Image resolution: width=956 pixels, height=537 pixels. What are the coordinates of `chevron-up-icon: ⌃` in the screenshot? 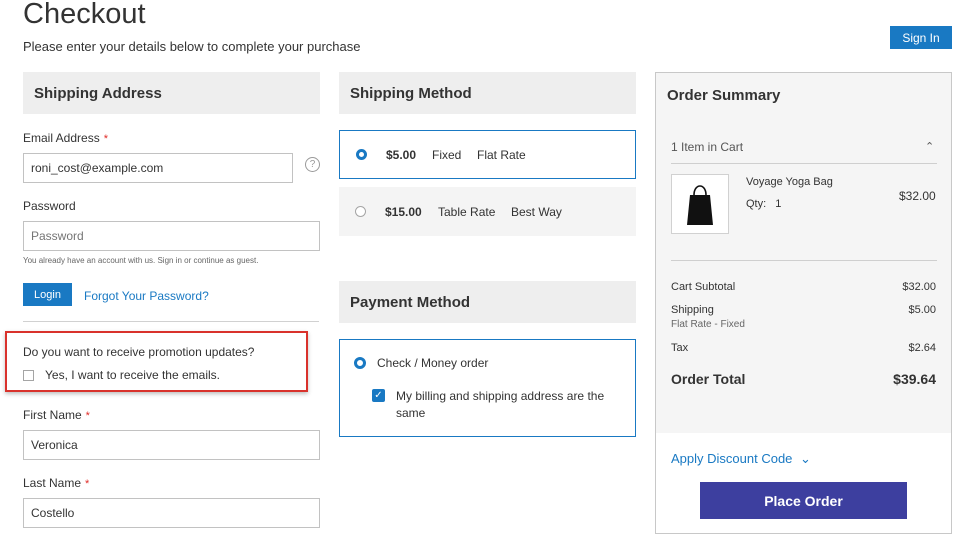 It's located at (929, 146).